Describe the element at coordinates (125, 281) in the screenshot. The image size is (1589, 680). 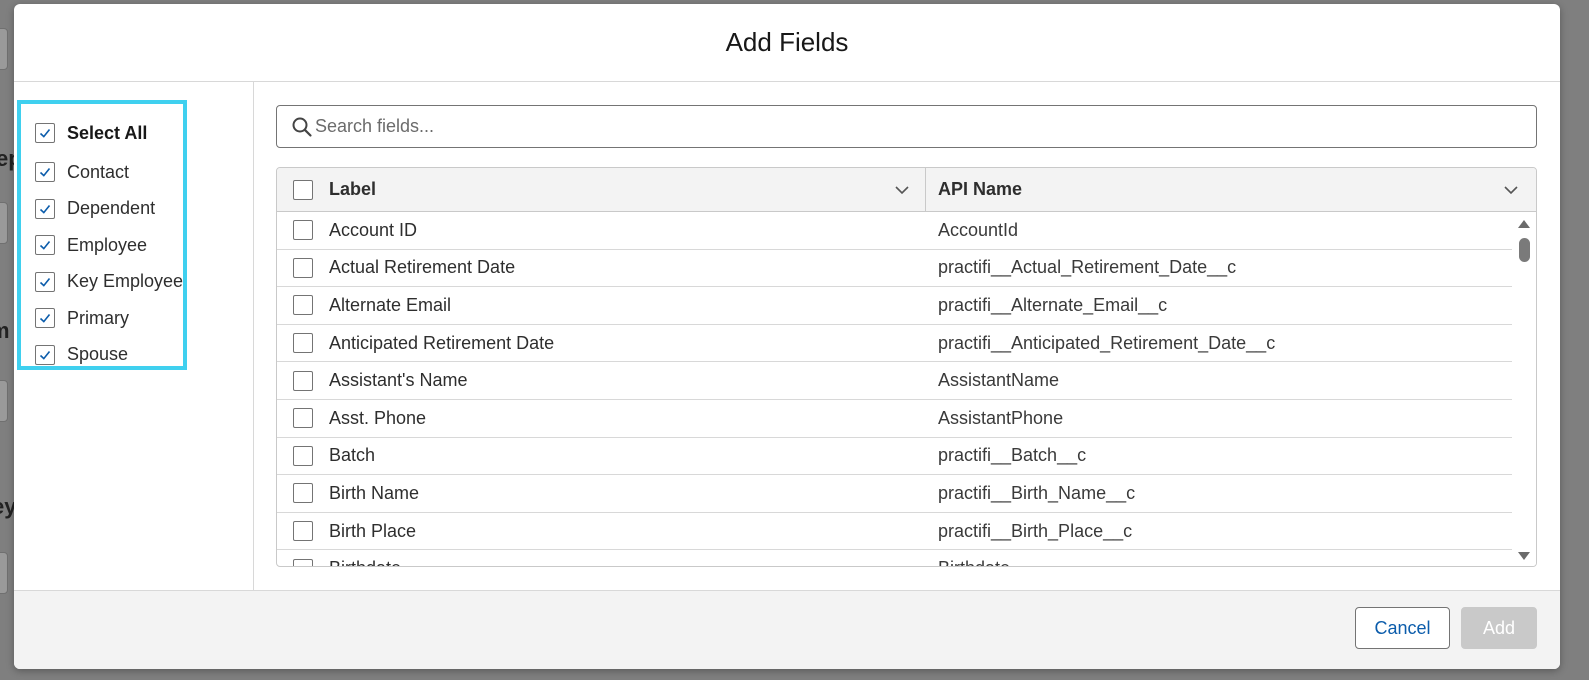
I see `filter-label: Key Employee` at that location.